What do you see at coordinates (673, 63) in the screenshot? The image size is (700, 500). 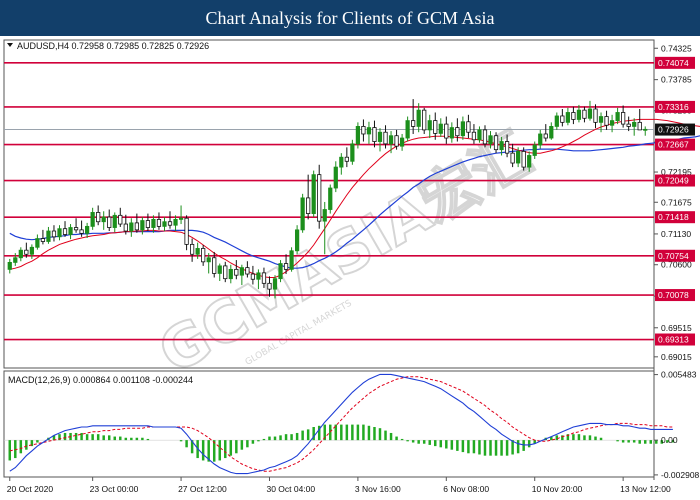 I see `level-tag-label: 0.74074` at bounding box center [673, 63].